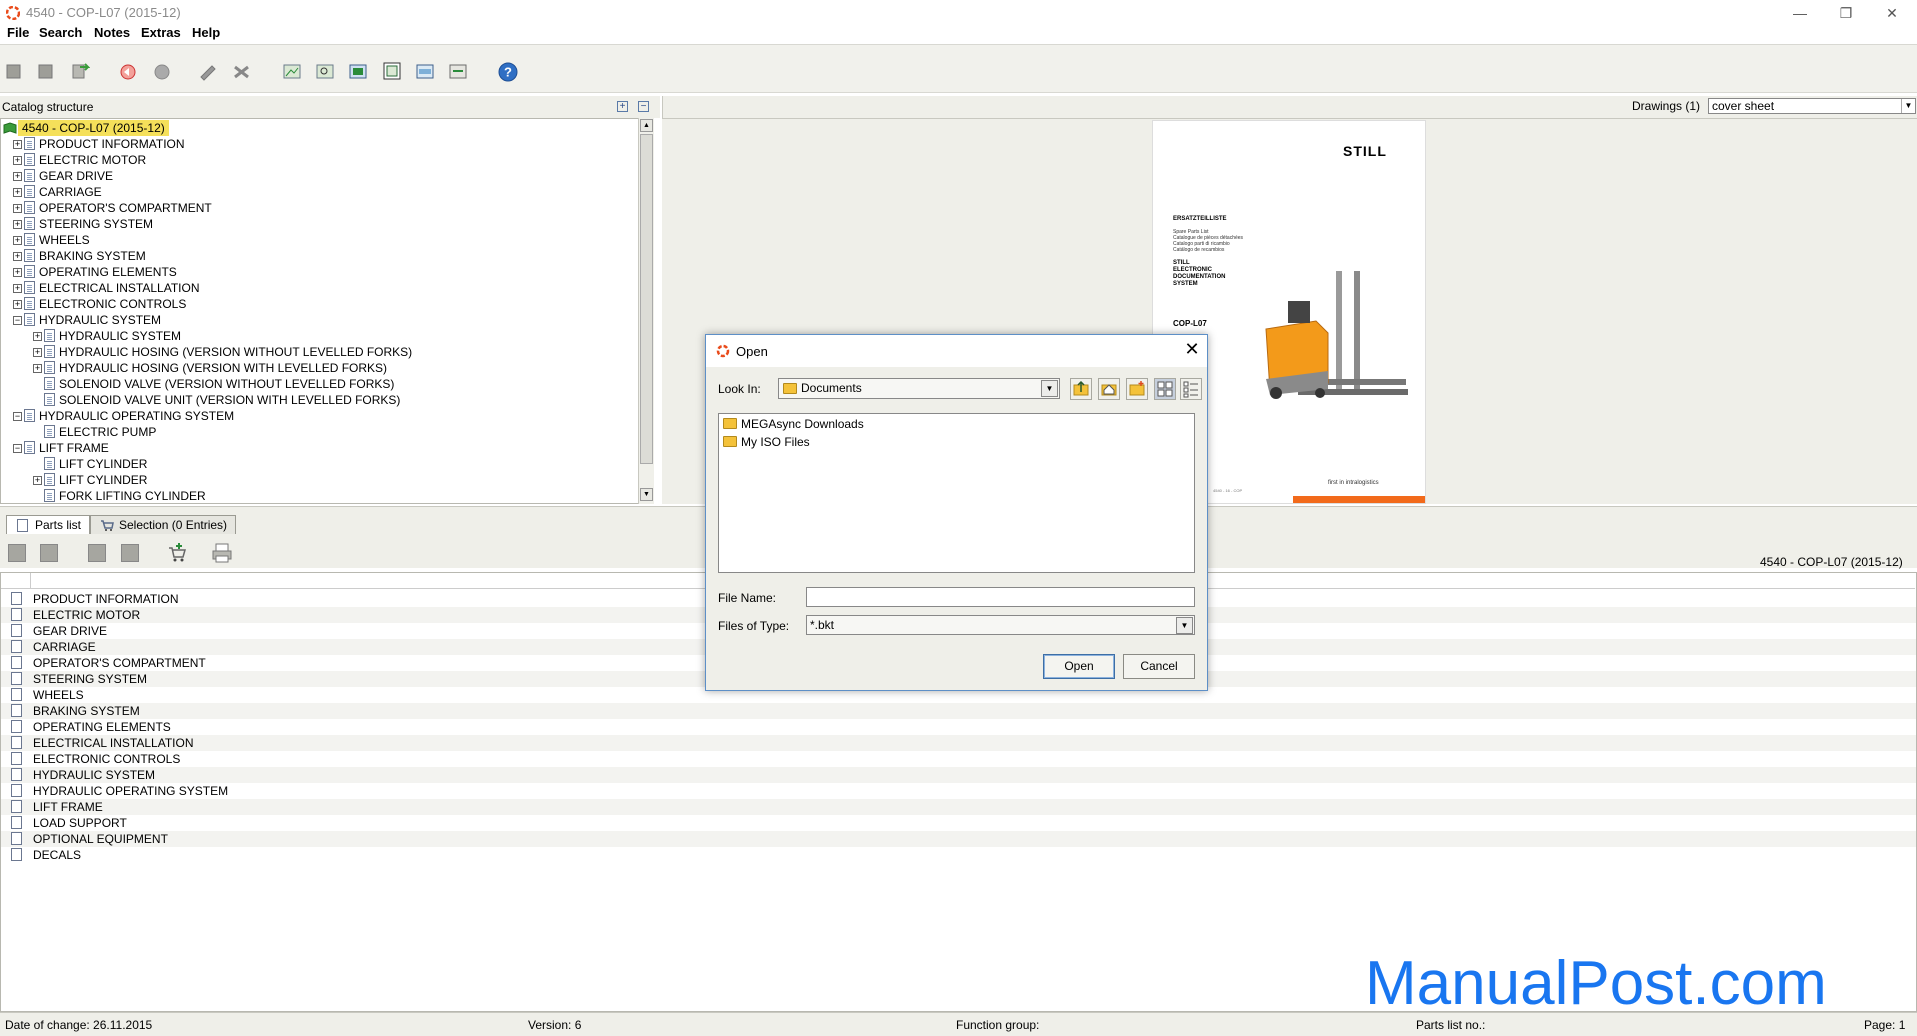  What do you see at coordinates (112, 32) in the screenshot?
I see `menu-notes: Notes` at bounding box center [112, 32].